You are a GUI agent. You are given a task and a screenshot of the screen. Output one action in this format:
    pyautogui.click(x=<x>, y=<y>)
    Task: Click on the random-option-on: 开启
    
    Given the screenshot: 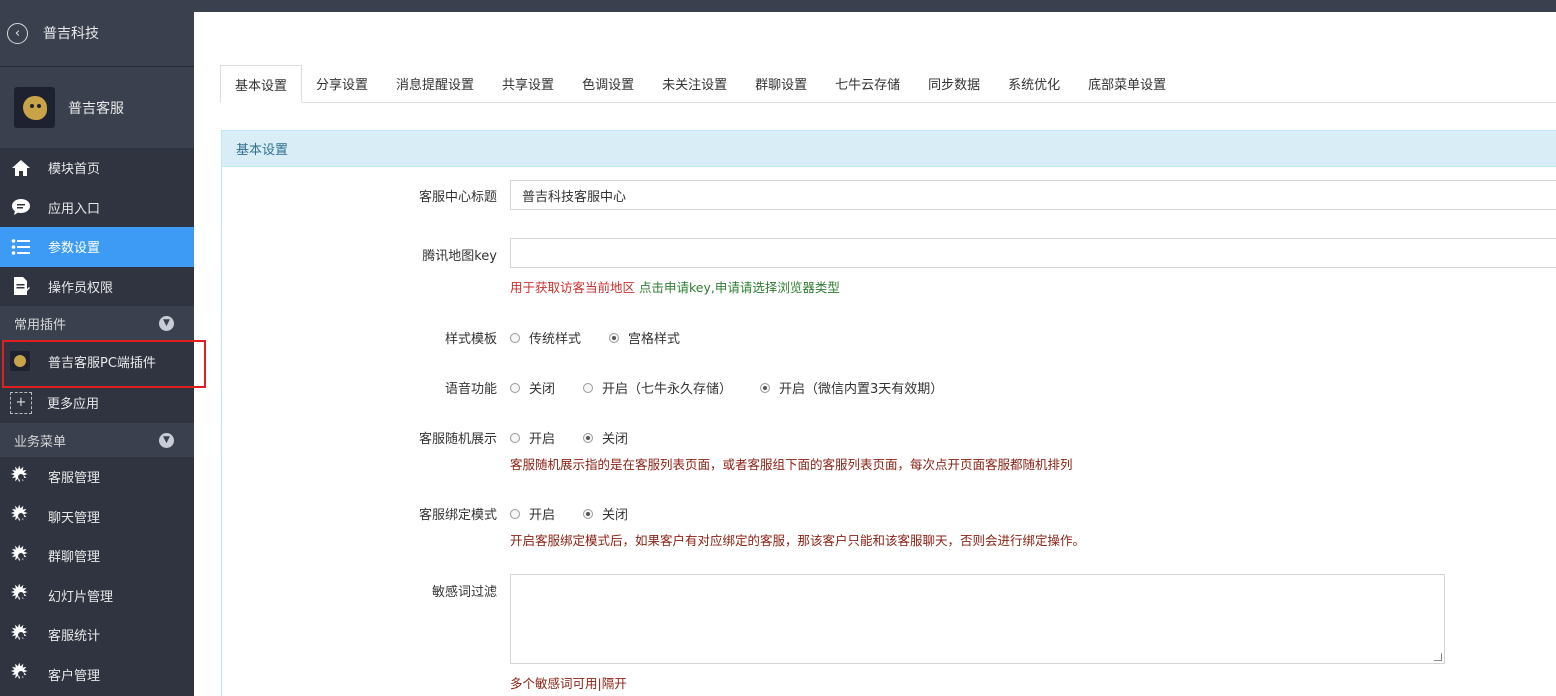 What is the action you would take?
    pyautogui.click(x=532, y=437)
    